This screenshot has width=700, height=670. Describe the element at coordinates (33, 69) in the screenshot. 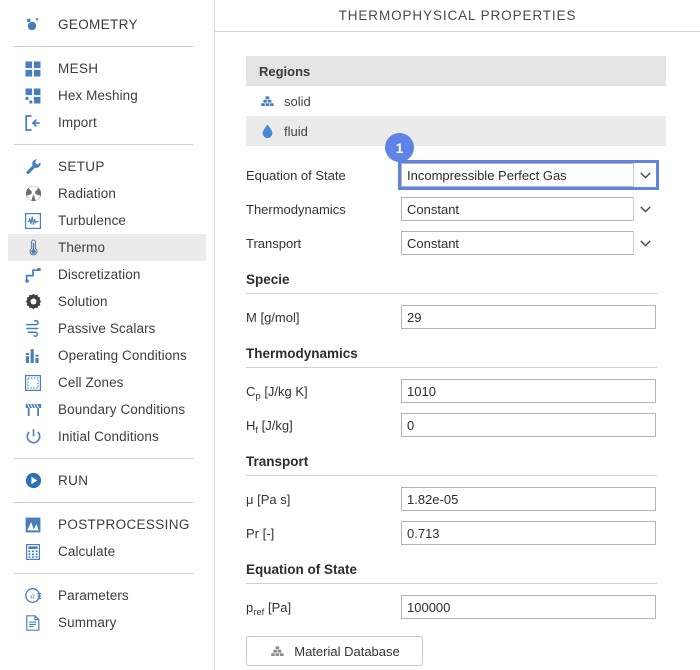

I see `mesh-icon` at that location.